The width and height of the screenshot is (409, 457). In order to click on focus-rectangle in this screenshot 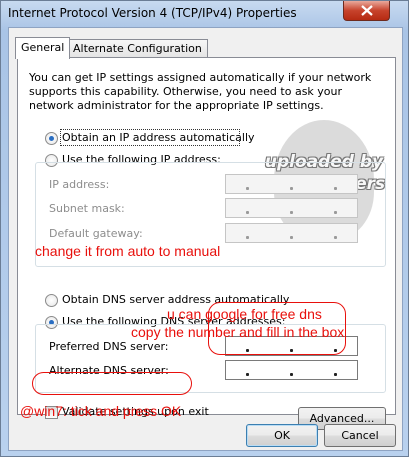, I will do `click(150, 137)`.